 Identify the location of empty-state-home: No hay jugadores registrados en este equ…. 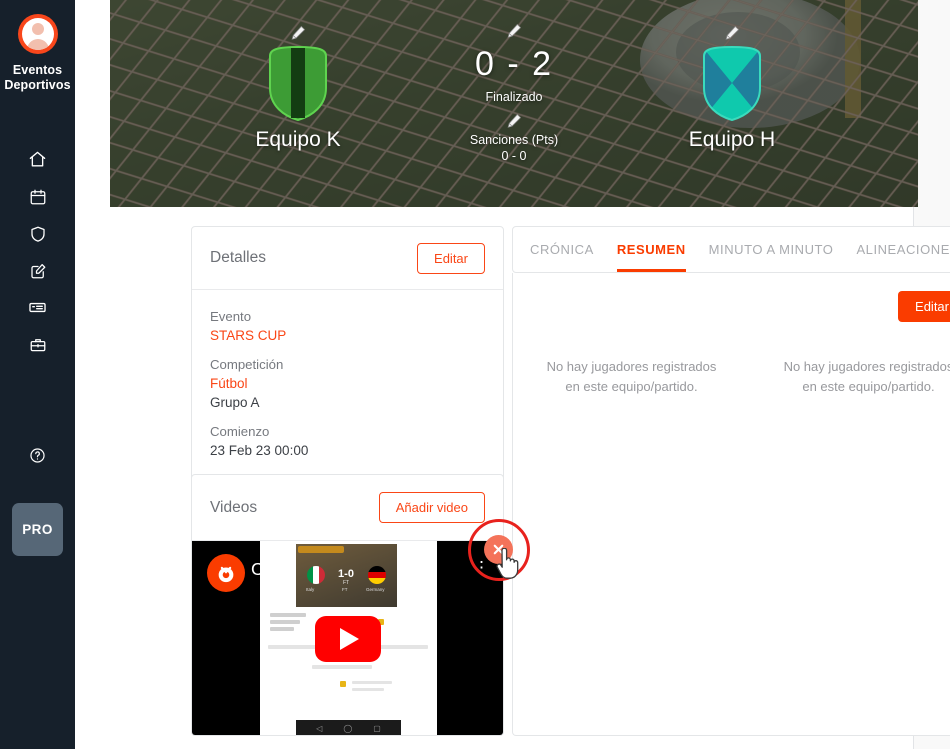
(631, 377).